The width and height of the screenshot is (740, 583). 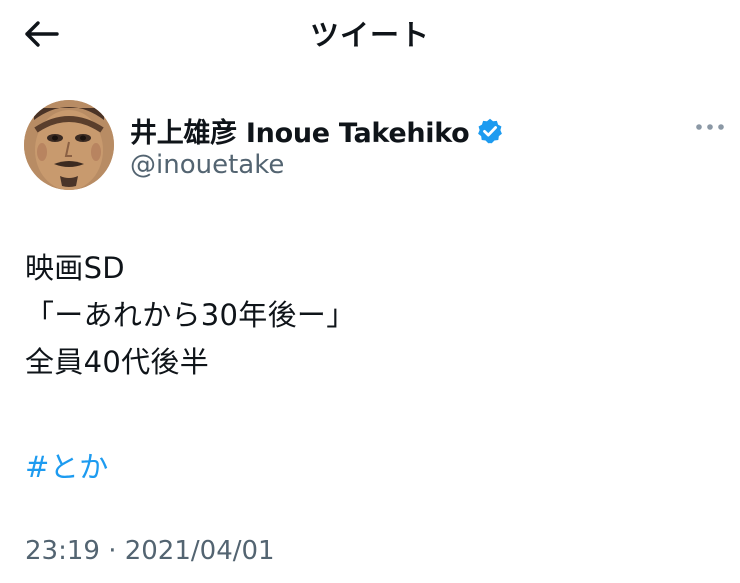 What do you see at coordinates (150, 551) in the screenshot?
I see `tweet-timestamp: 23:19 · 2021/04/01` at bounding box center [150, 551].